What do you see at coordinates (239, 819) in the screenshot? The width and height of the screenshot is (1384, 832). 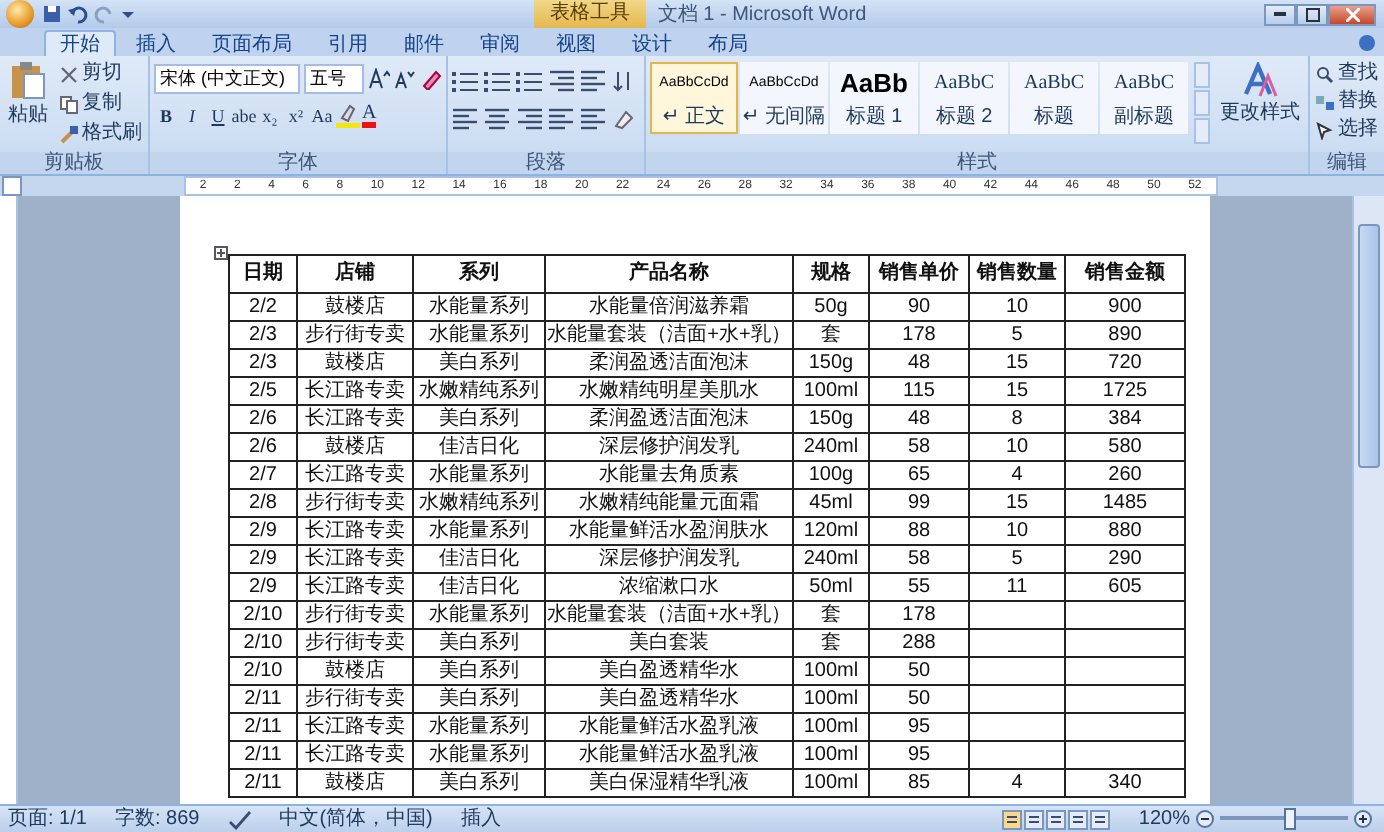 I see `proofing-icon` at bounding box center [239, 819].